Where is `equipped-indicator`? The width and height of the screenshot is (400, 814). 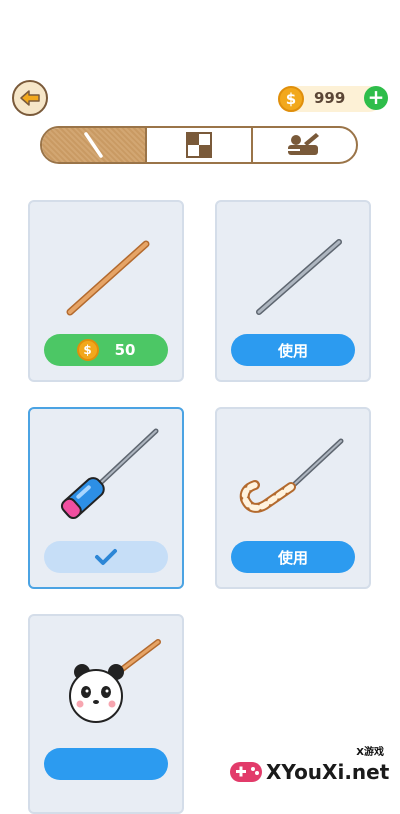
equipped-indicator is located at coordinates (106, 557).